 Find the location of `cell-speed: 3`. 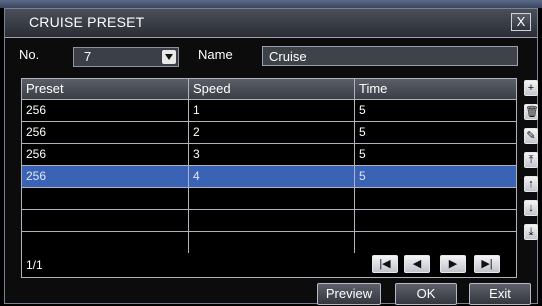

cell-speed: 3 is located at coordinates (271, 154).